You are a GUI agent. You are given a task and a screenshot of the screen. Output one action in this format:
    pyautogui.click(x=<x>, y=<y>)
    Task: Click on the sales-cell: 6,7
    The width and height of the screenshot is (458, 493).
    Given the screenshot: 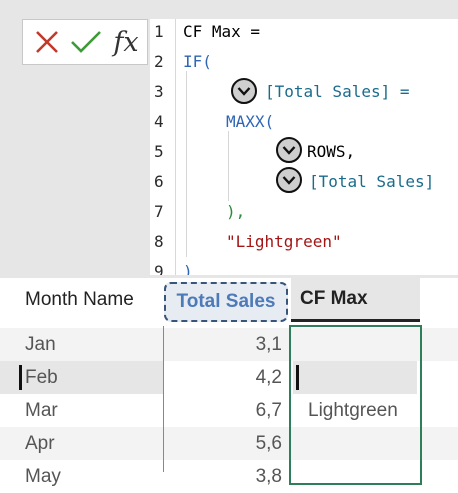 What is the action you would take?
    pyautogui.click(x=268, y=410)
    